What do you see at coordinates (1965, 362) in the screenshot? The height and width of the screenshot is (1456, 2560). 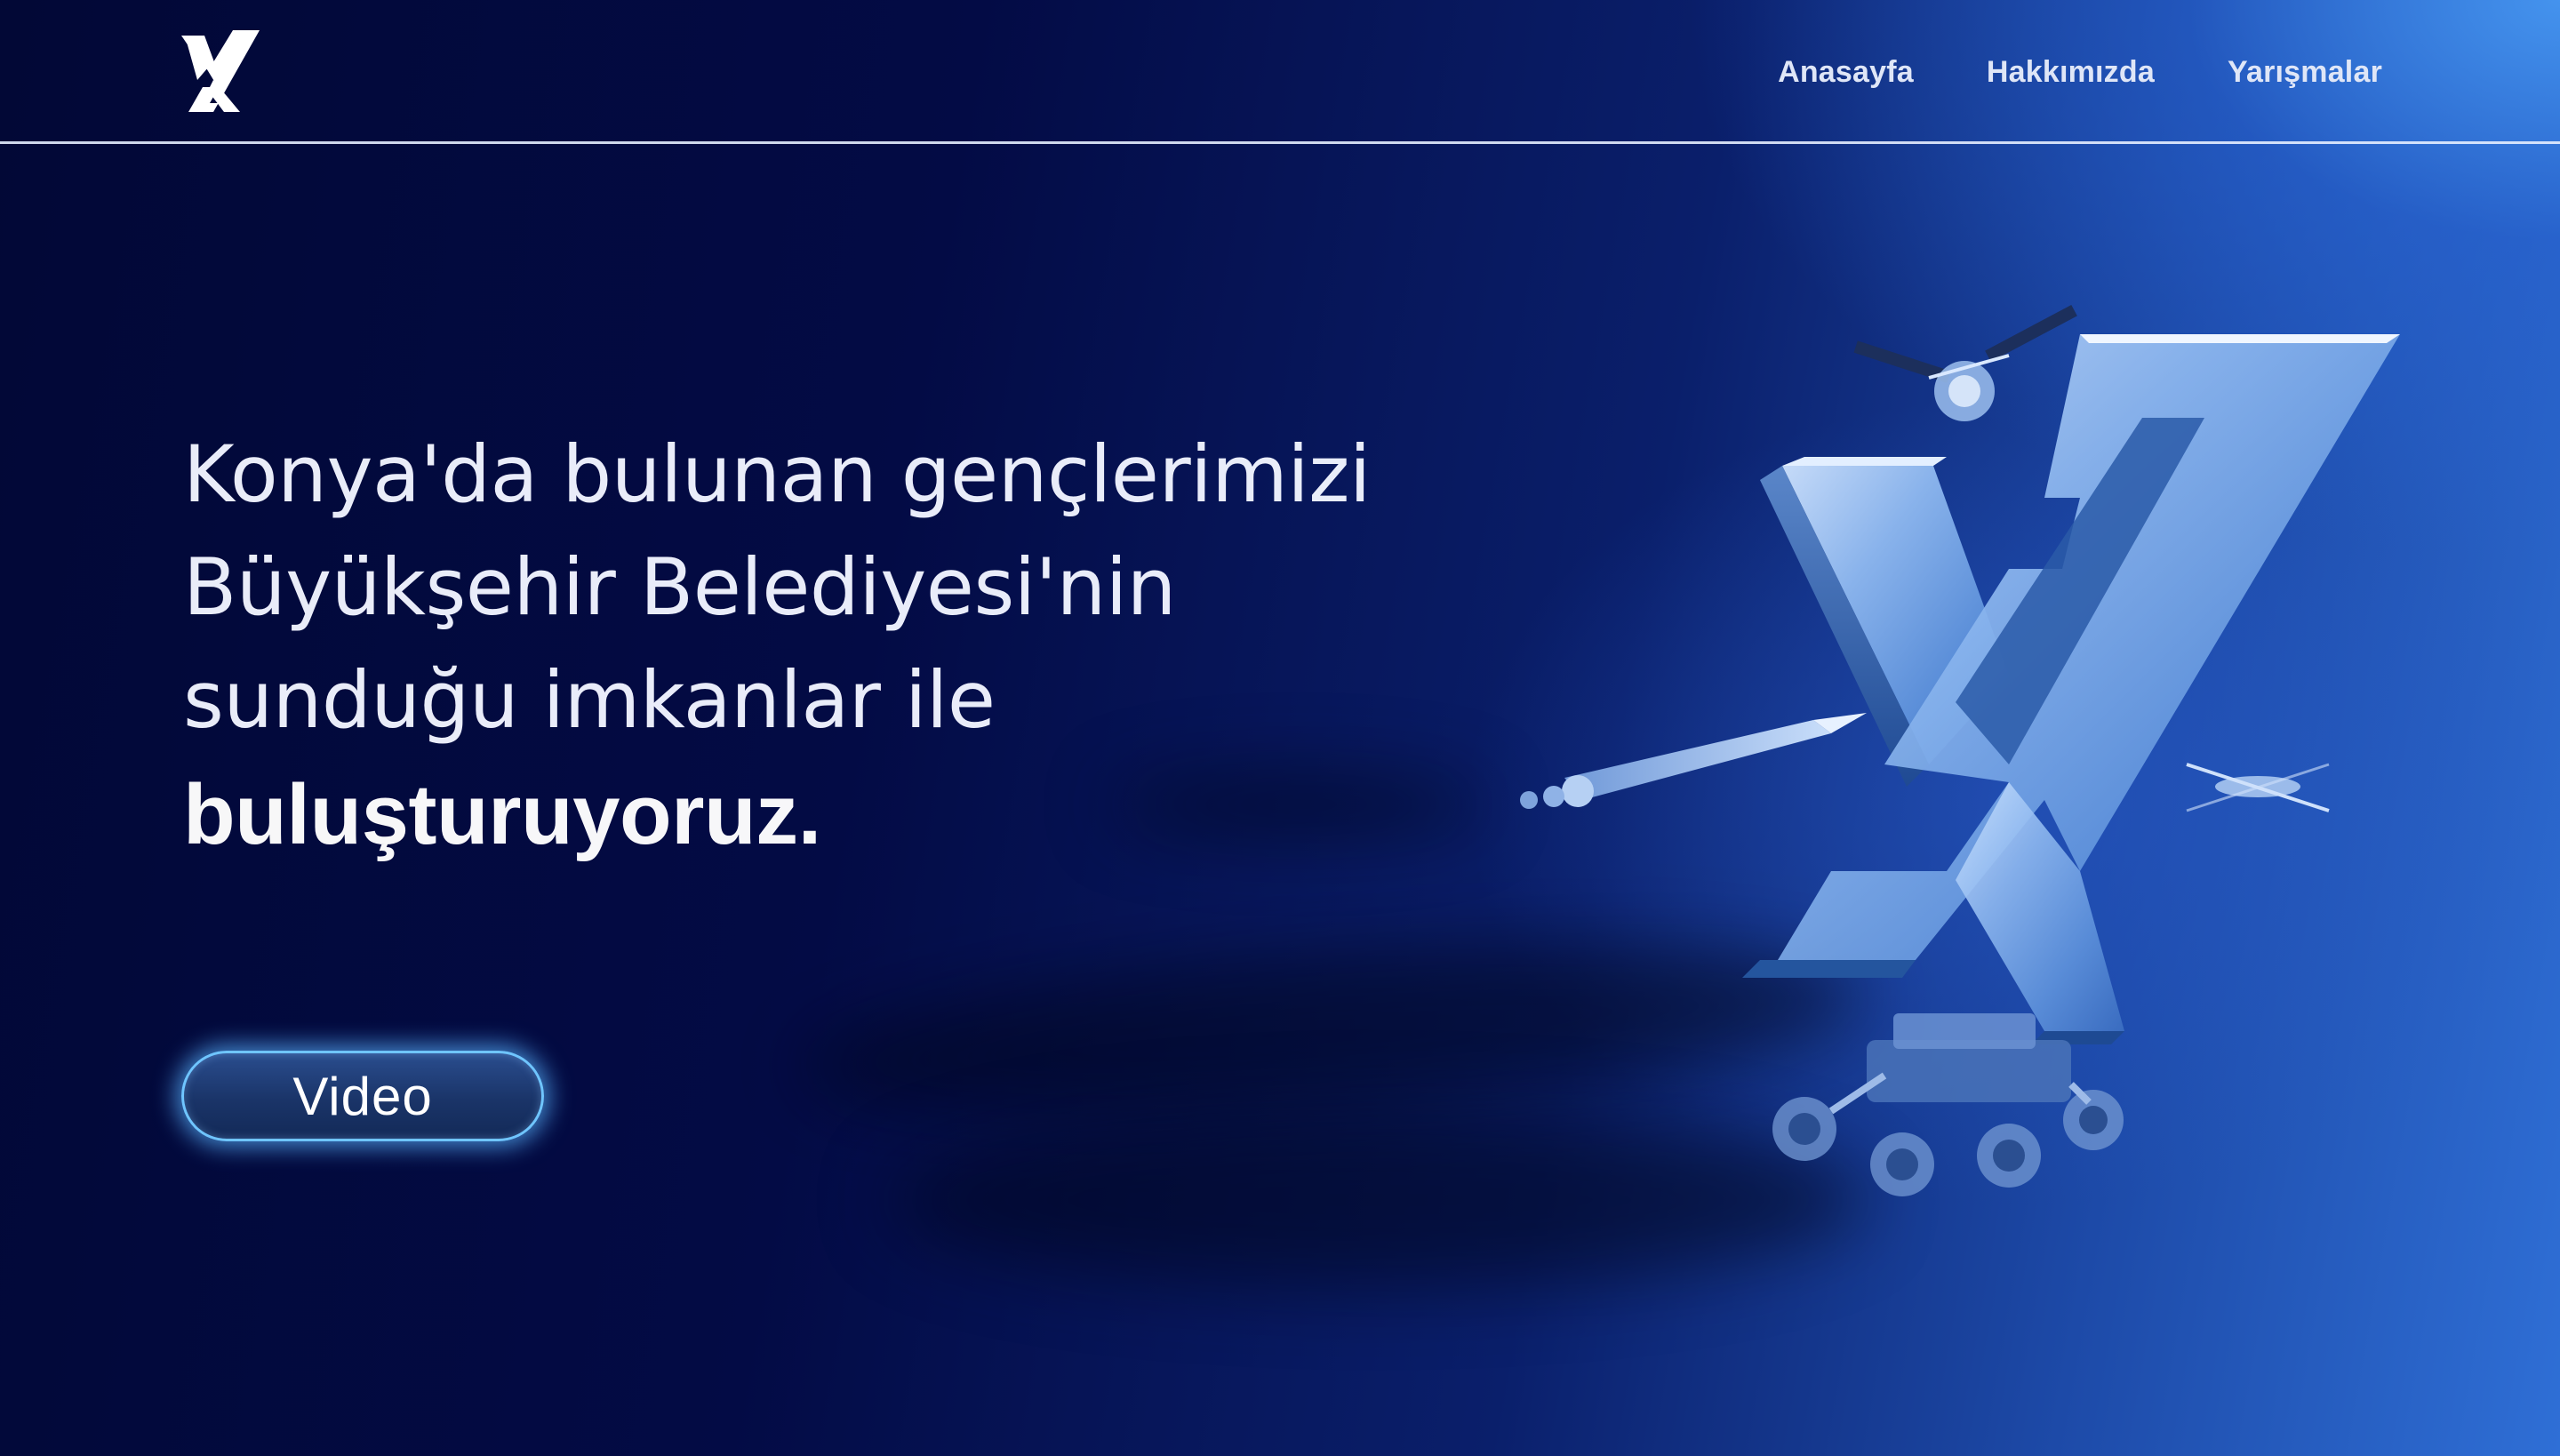 I see `satellite-icon` at bounding box center [1965, 362].